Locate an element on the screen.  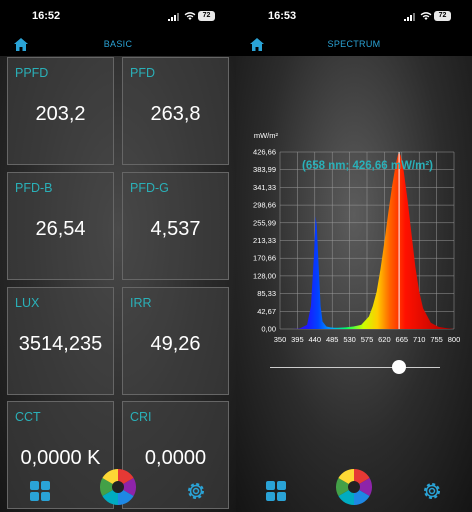
x-tick-label: 530 is located at coordinates (349, 339).